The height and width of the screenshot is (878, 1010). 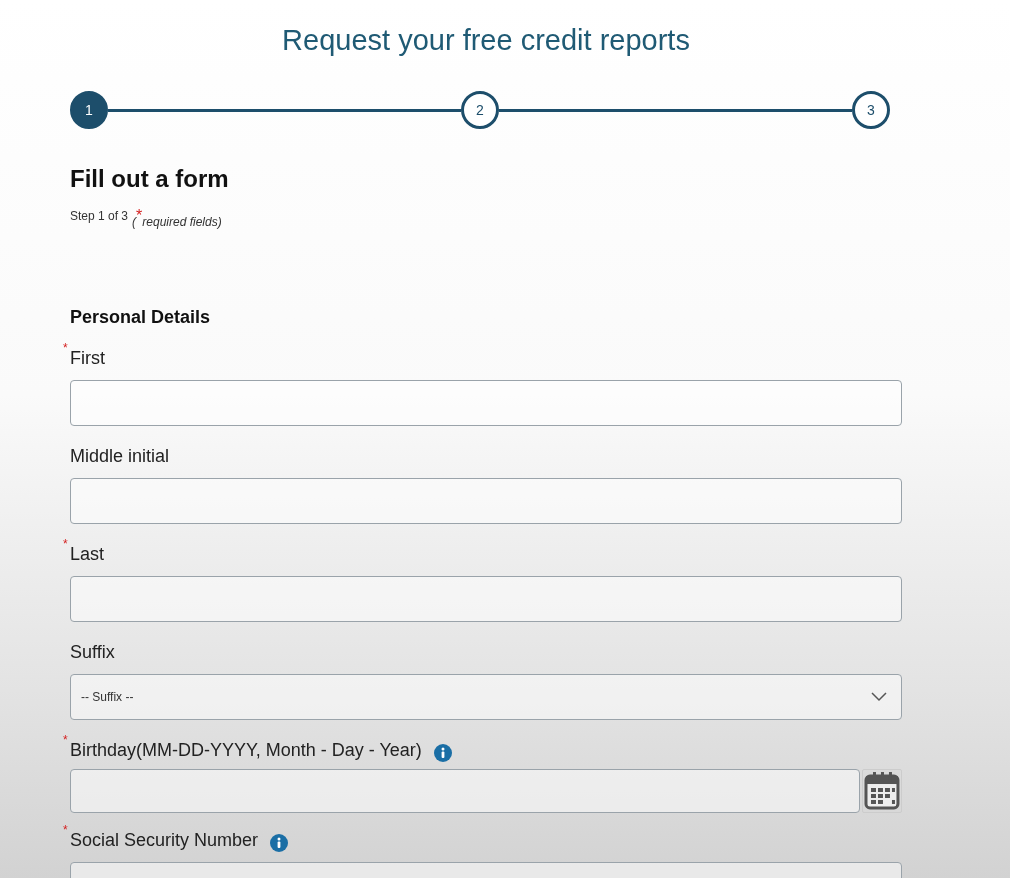 I want to click on field-label: Middle initial, so click(x=119, y=456).